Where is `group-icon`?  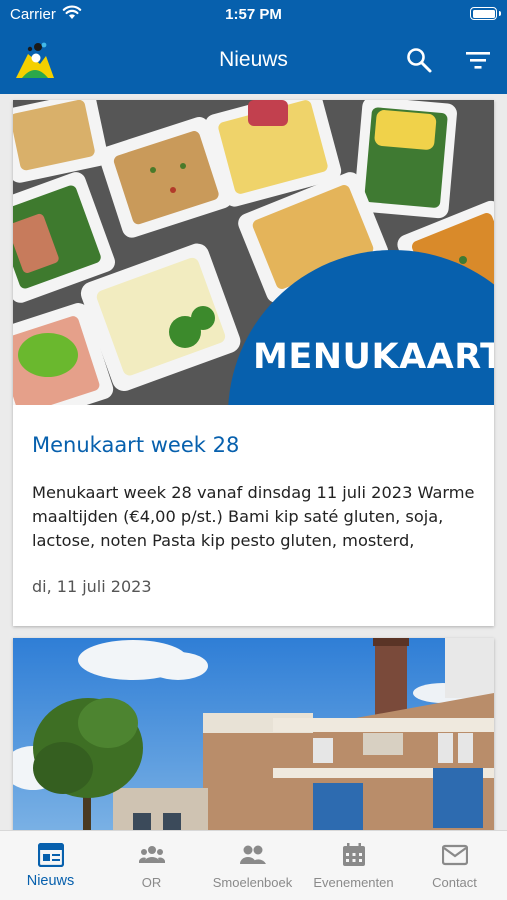 group-icon is located at coordinates (152, 854).